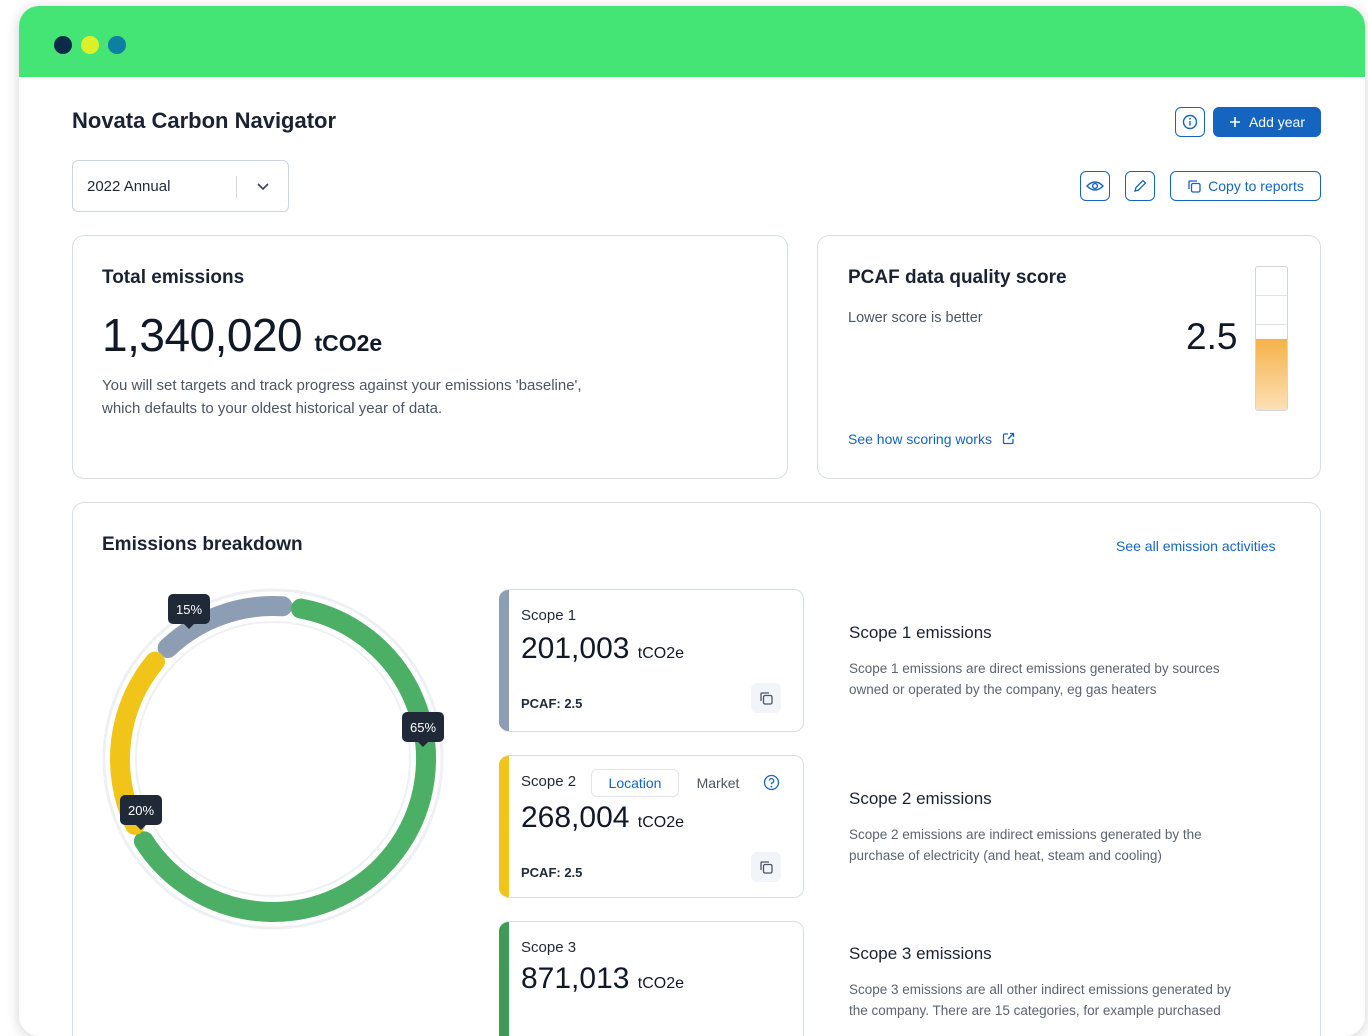  I want to click on chevron-down-icon, so click(263, 187).